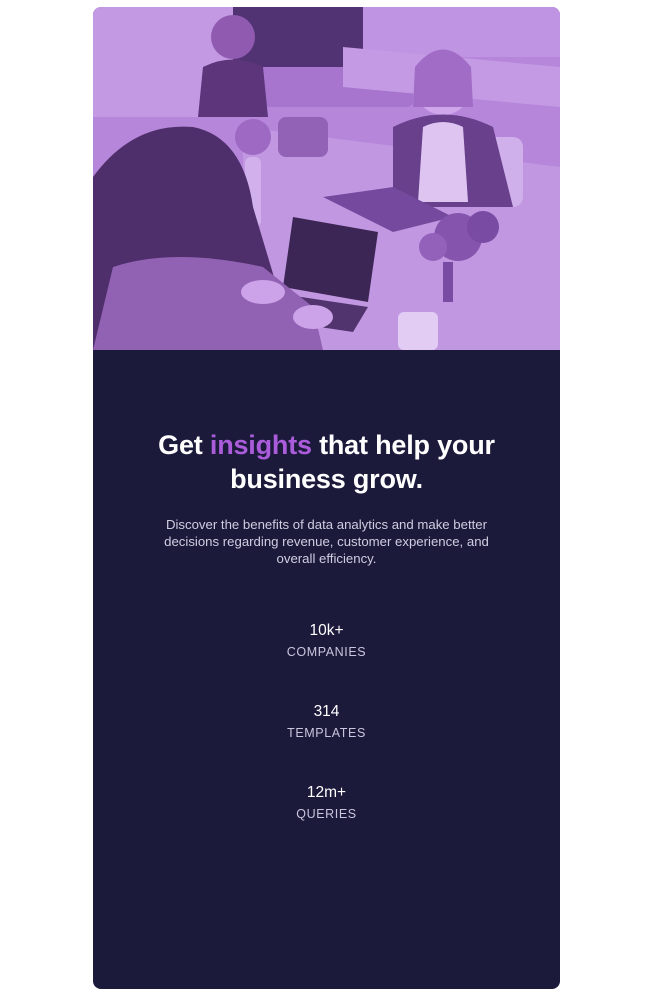 This screenshot has width=653, height=994. I want to click on headline-accent-word: insights, so click(260, 445).